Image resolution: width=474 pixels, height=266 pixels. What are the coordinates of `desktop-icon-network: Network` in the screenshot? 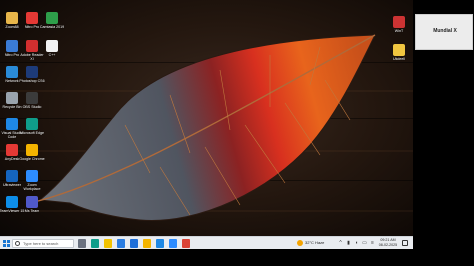 It's located at (12, 78).